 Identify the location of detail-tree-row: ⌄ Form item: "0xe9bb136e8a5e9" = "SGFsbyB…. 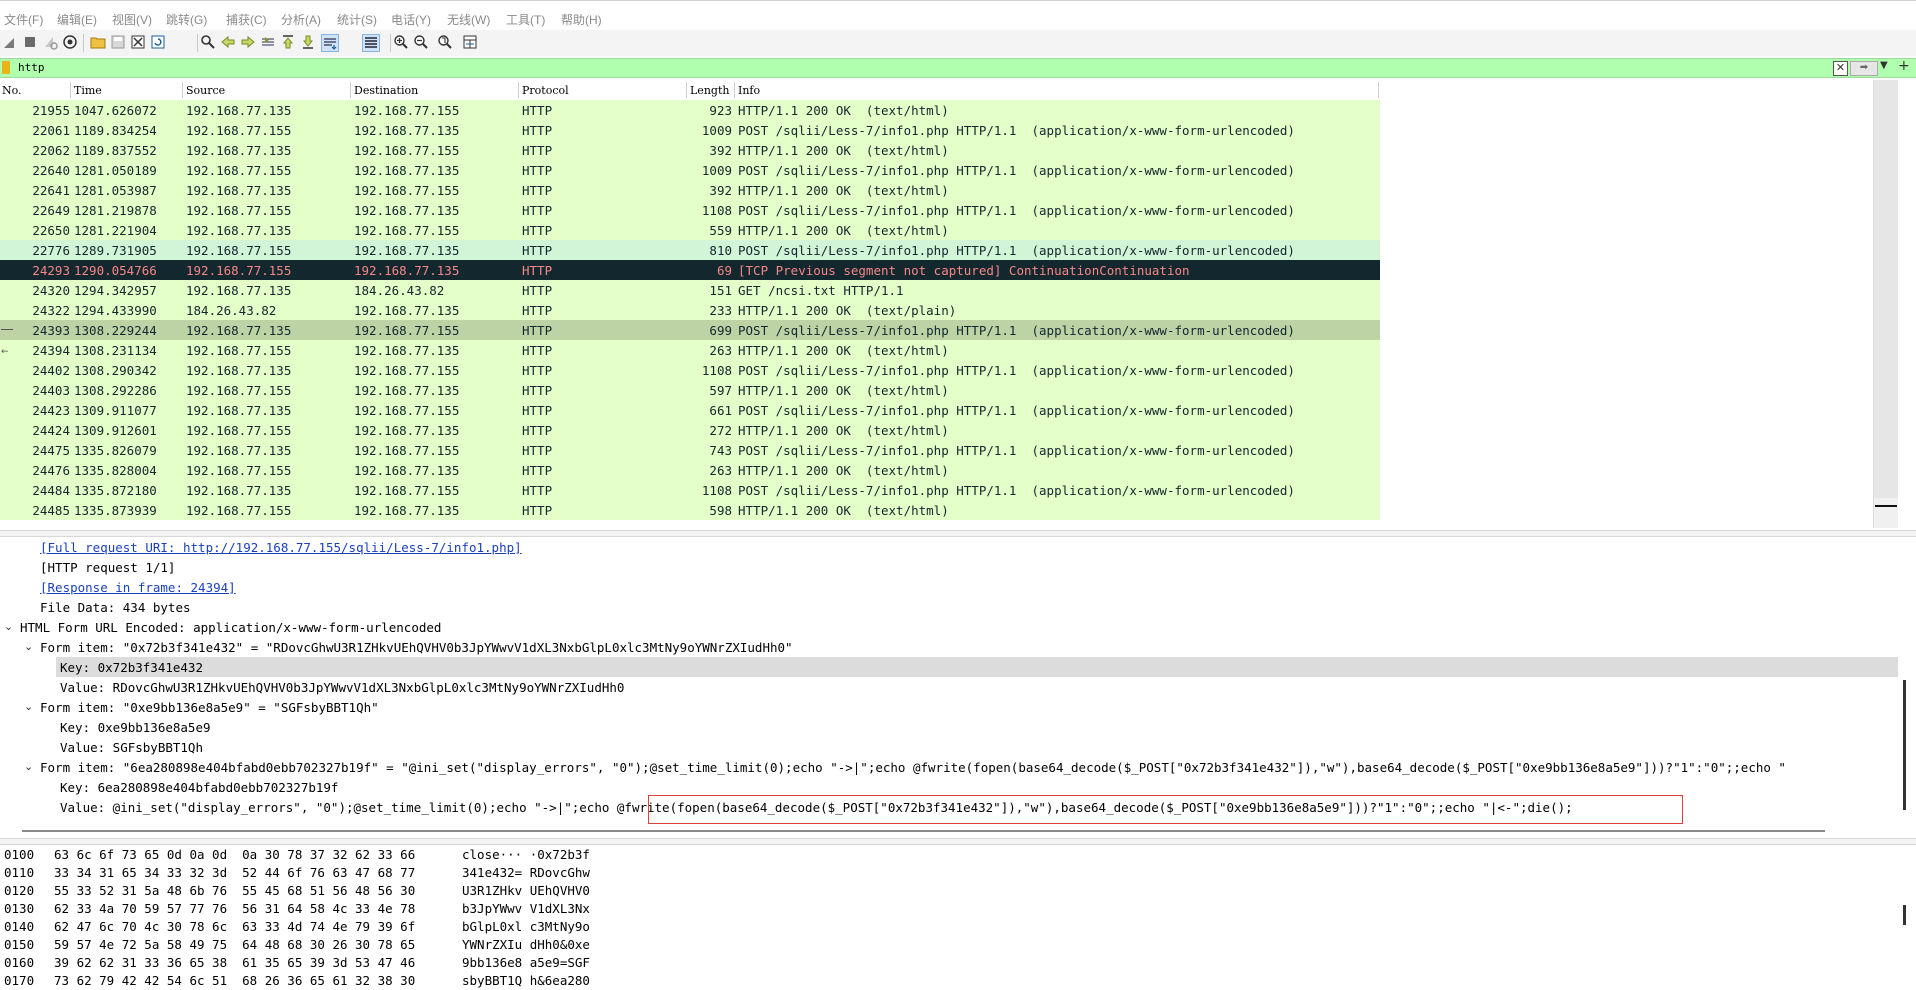
(950, 707).